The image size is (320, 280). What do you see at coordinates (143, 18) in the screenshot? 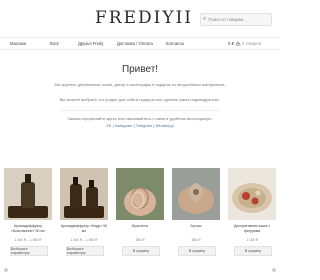
I see `site-logo: FREDIYII` at bounding box center [143, 18].